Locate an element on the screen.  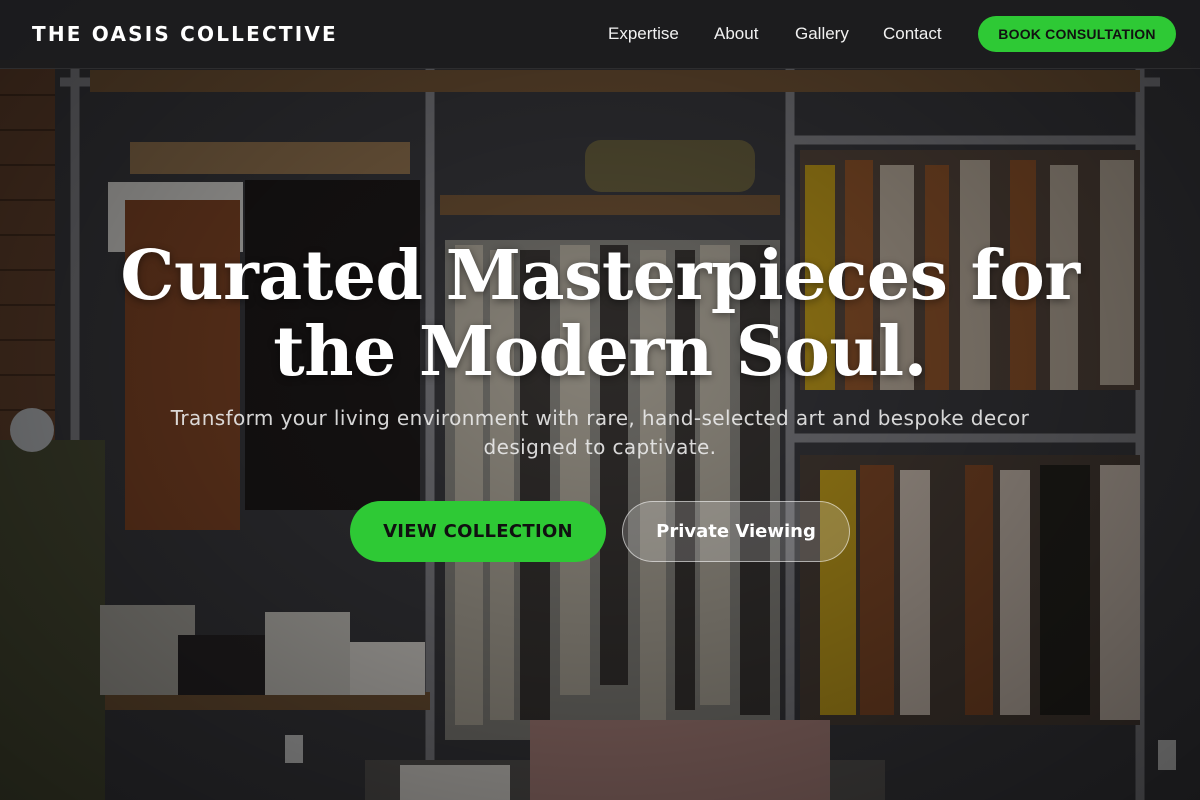
hero-headline-line-2: the Modern Soul. is located at coordinates (600, 352).